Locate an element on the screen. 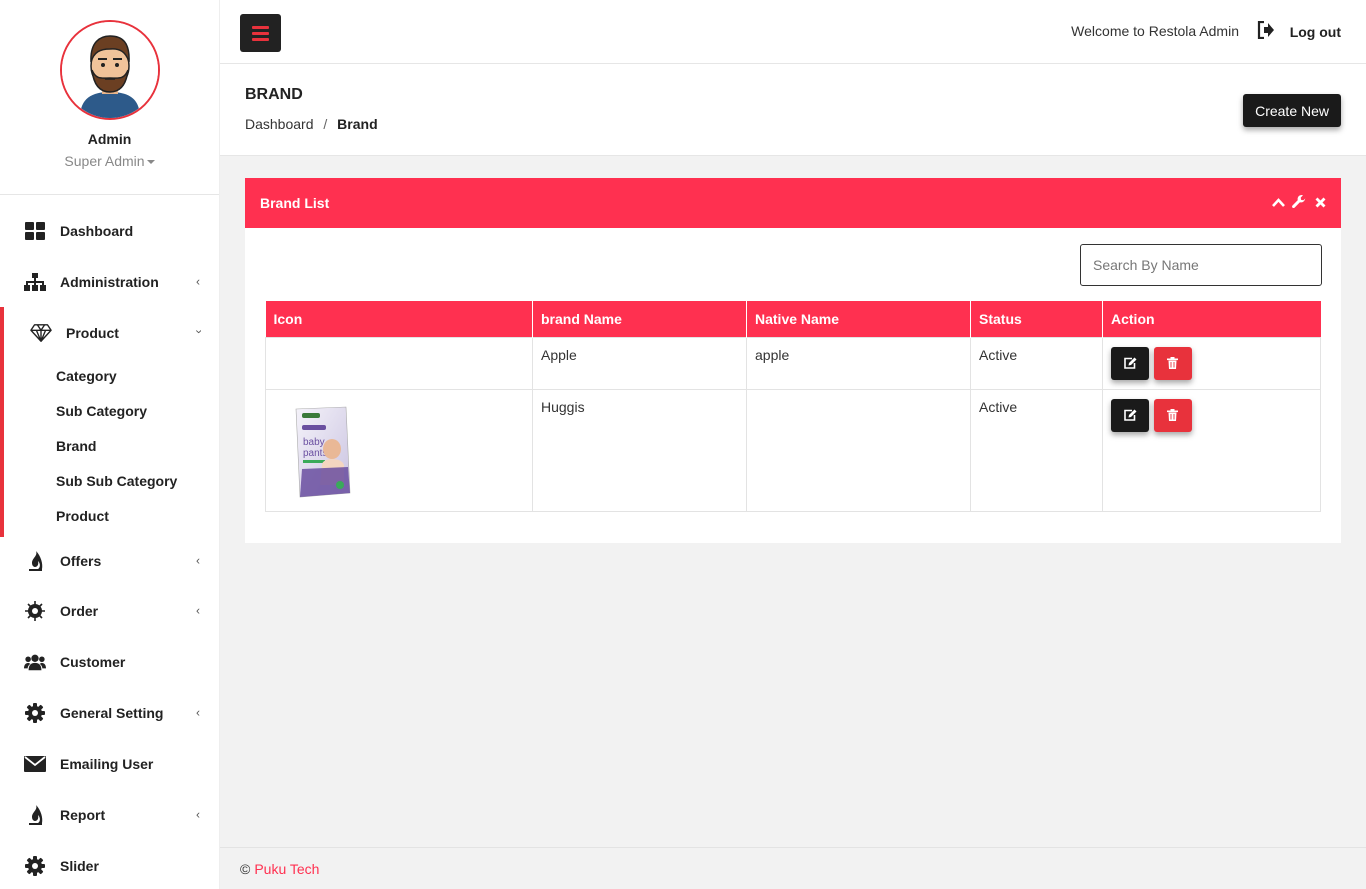 This screenshot has height=889, width=1366. dashboard-grid-icon is located at coordinates (35, 231).